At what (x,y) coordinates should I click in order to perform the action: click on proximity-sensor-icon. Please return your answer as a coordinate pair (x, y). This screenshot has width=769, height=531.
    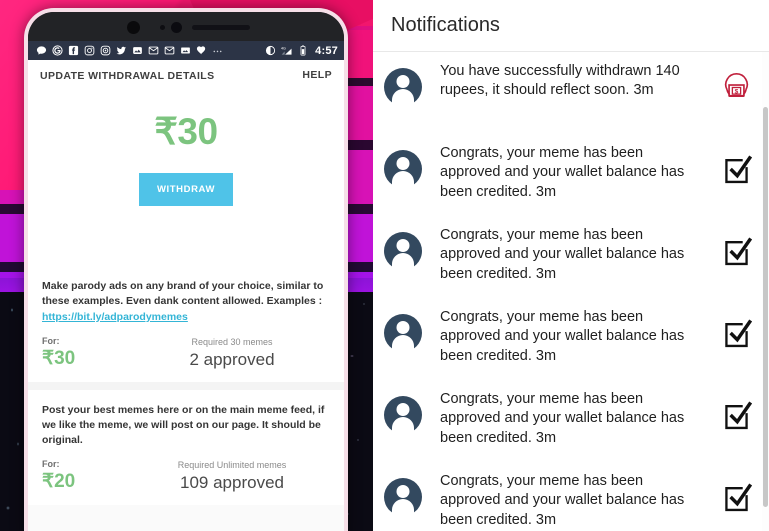
    Looking at the image, I should click on (162, 27).